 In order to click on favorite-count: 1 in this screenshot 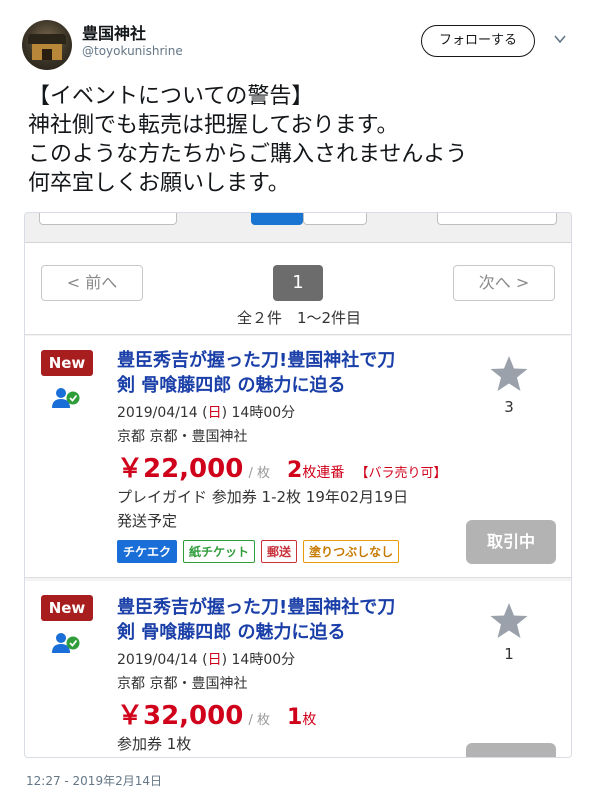, I will do `click(509, 654)`.